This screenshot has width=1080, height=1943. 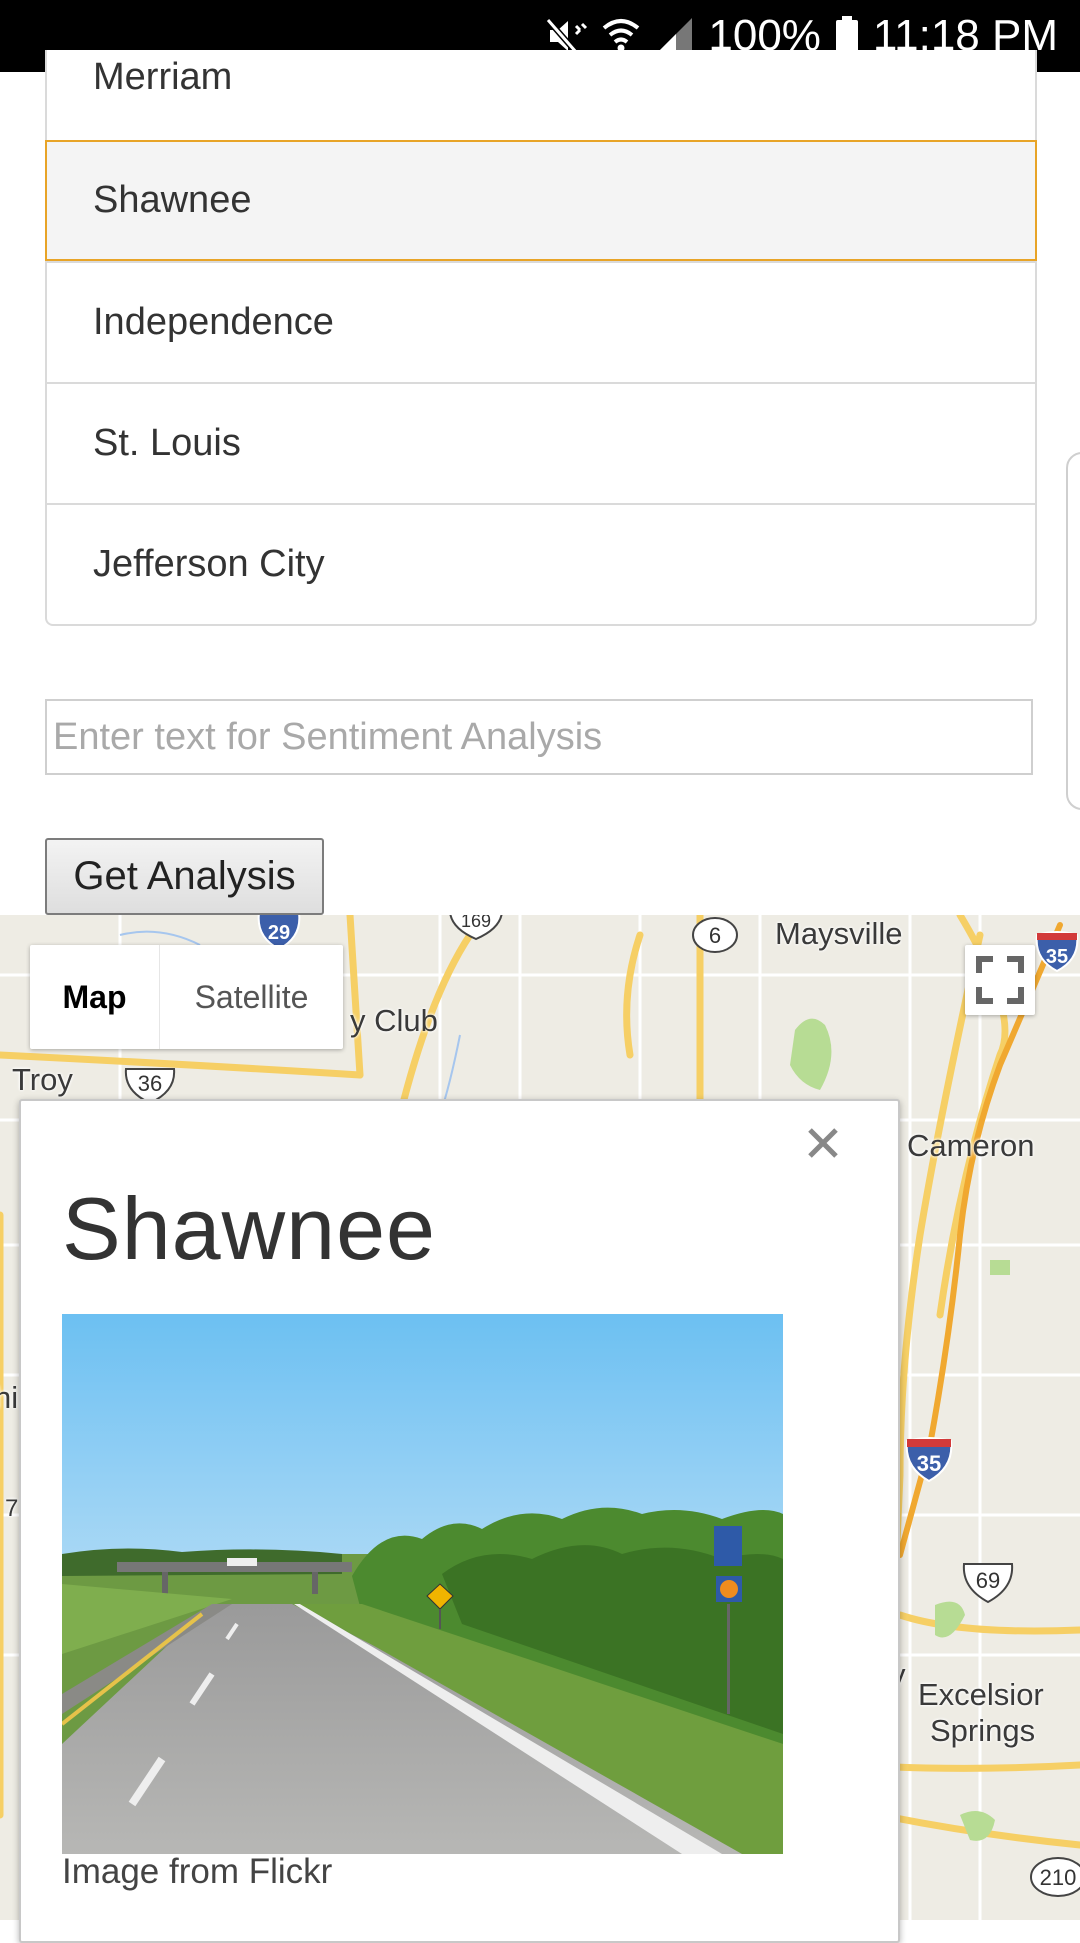 What do you see at coordinates (279, 933) in the screenshot?
I see `shield-text: 29` at bounding box center [279, 933].